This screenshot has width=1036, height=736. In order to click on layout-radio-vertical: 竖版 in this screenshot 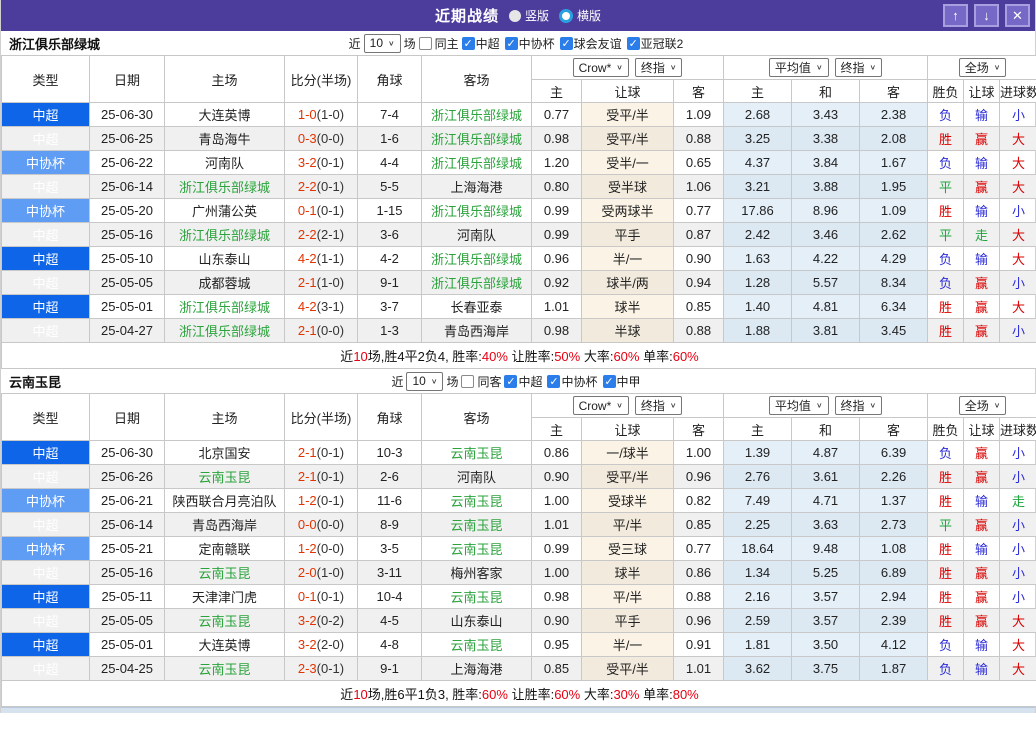, I will do `click(528, 15)`.